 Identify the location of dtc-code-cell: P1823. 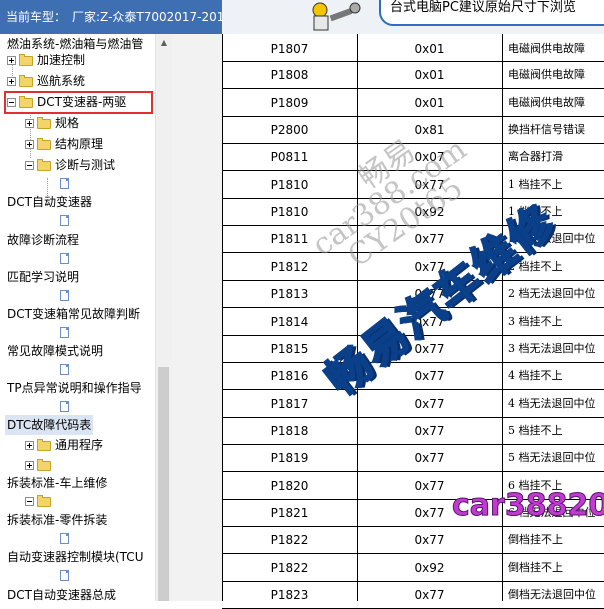
(289, 595).